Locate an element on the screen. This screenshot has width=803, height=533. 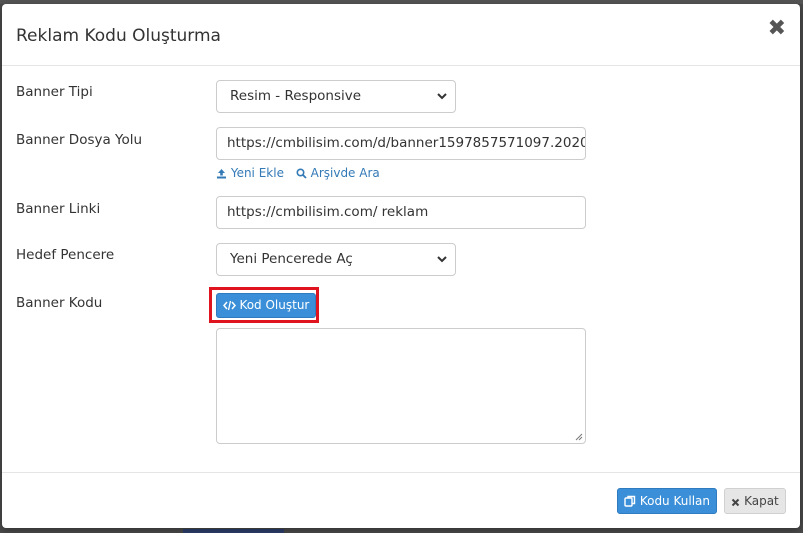
close-button: ✖ is located at coordinates (777, 28).